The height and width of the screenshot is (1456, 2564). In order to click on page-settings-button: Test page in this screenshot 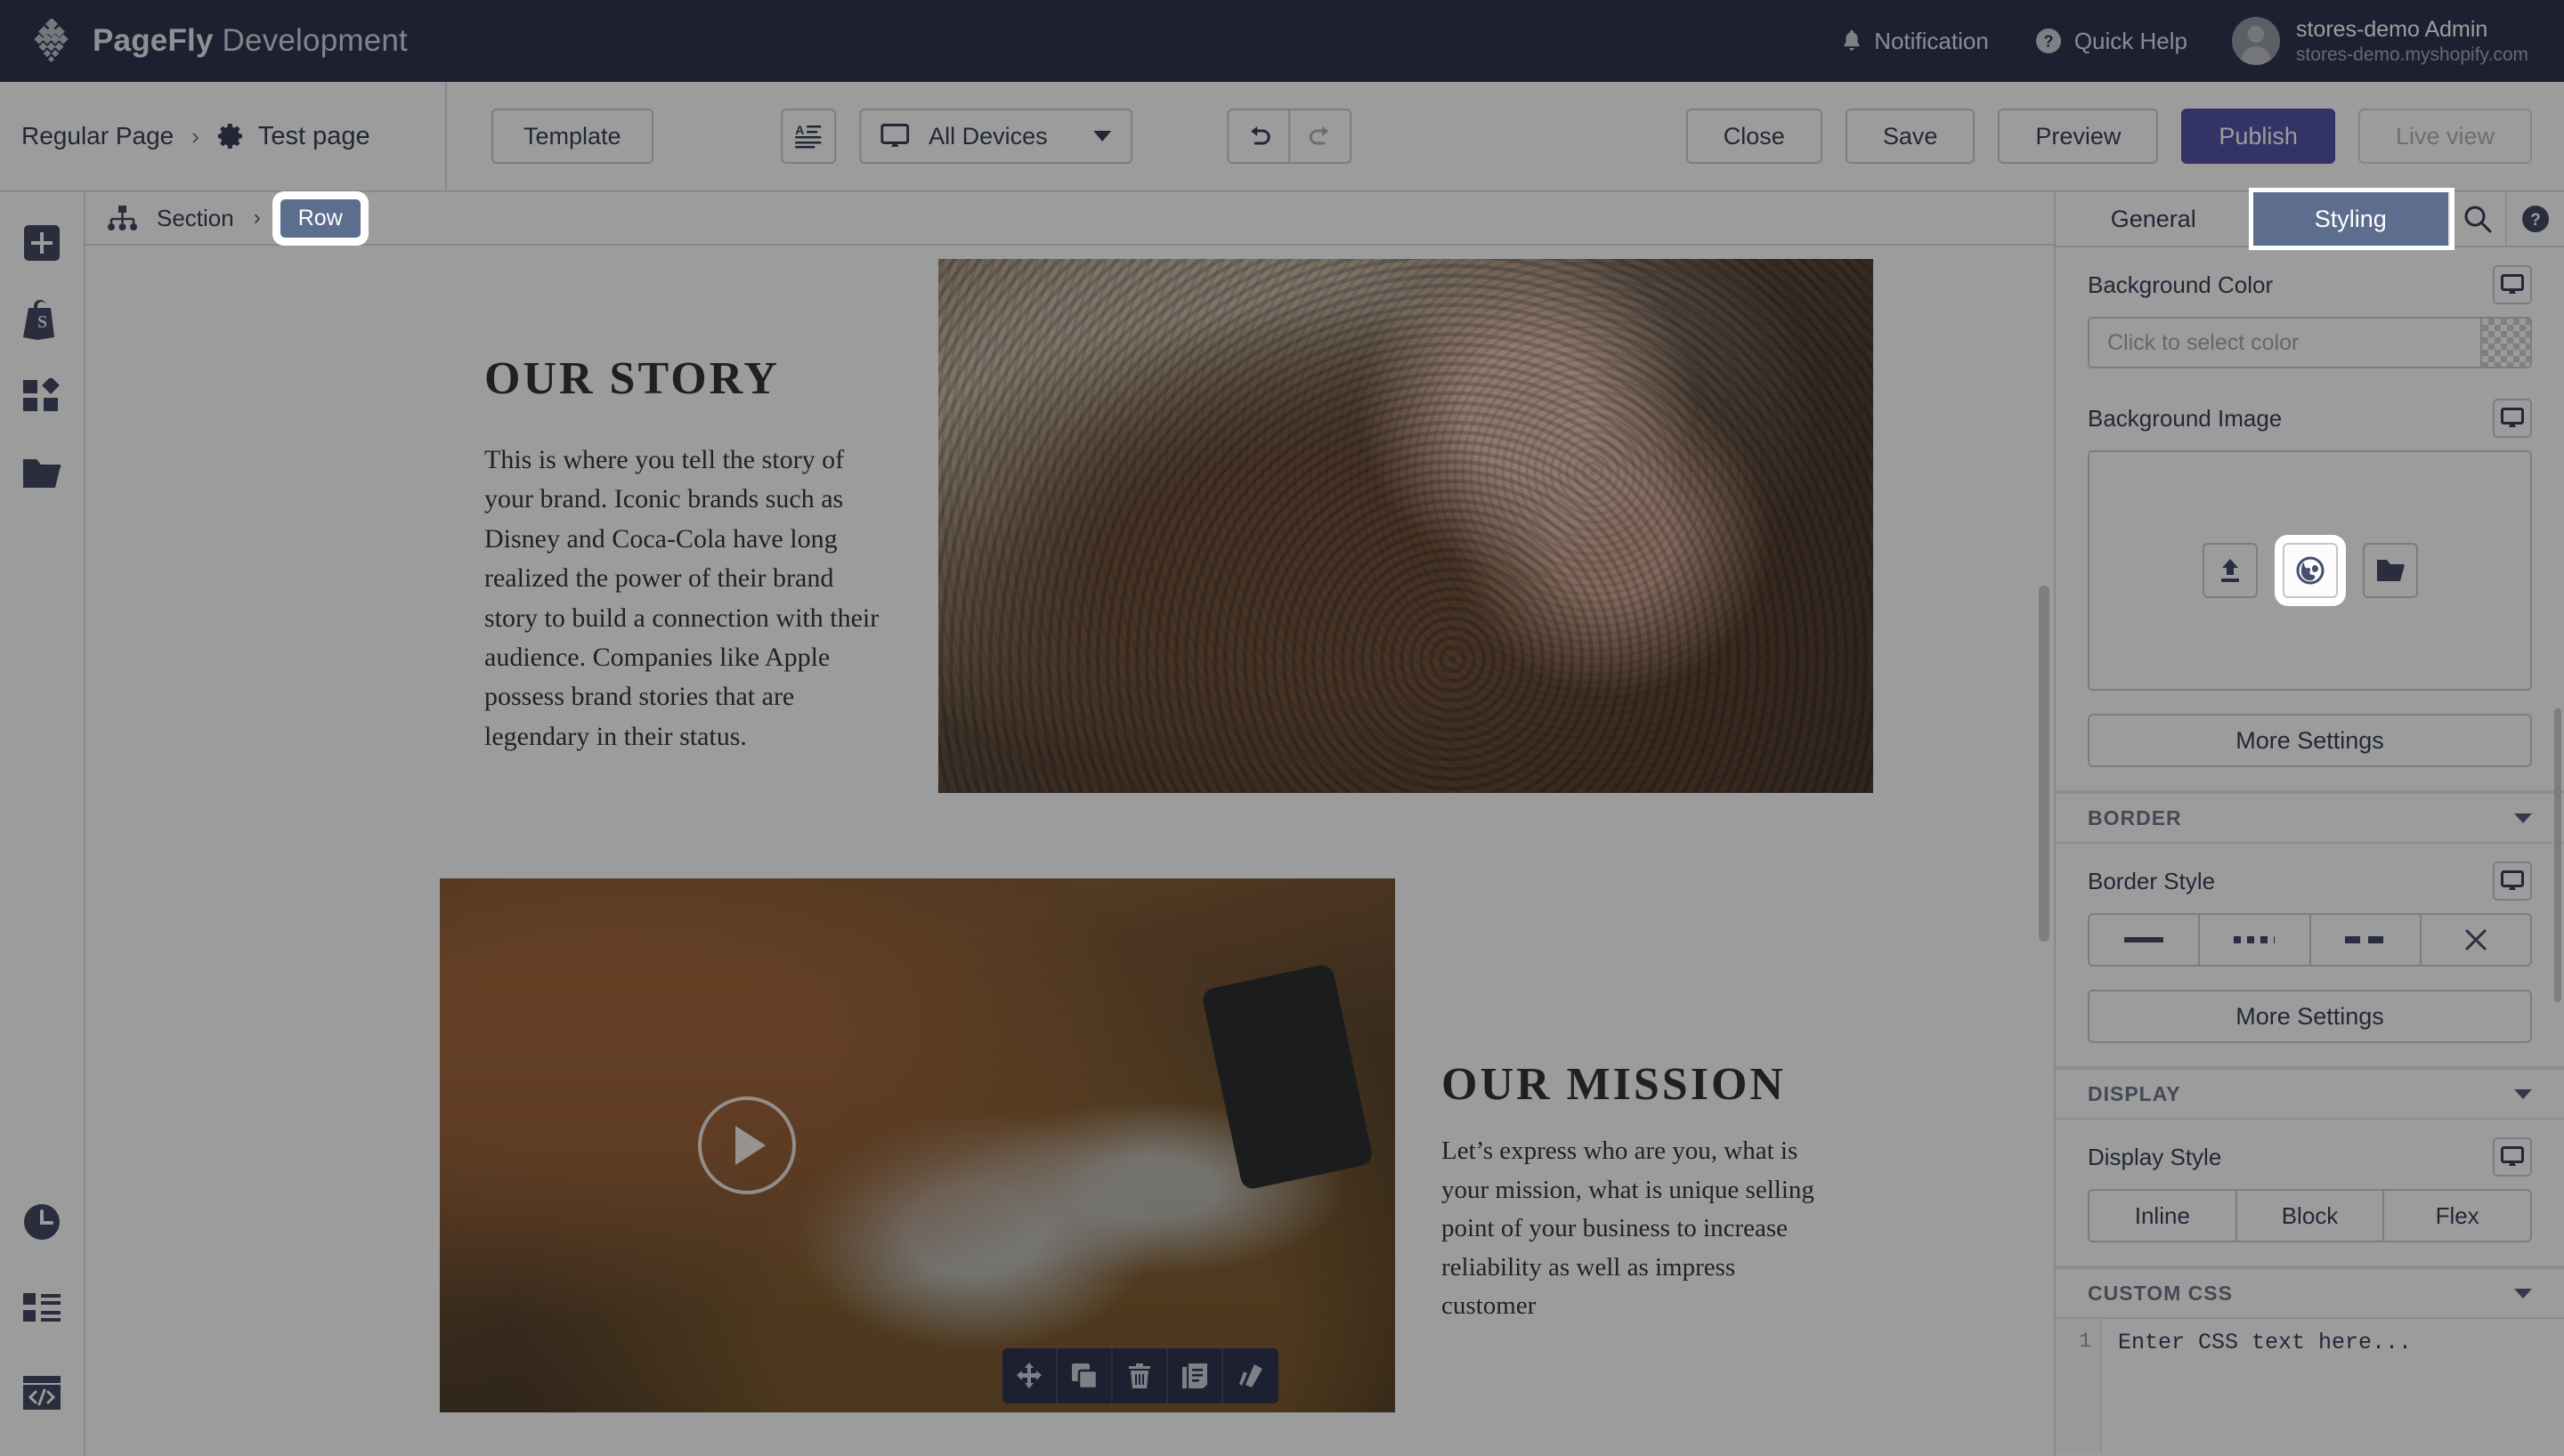, I will do `click(293, 136)`.